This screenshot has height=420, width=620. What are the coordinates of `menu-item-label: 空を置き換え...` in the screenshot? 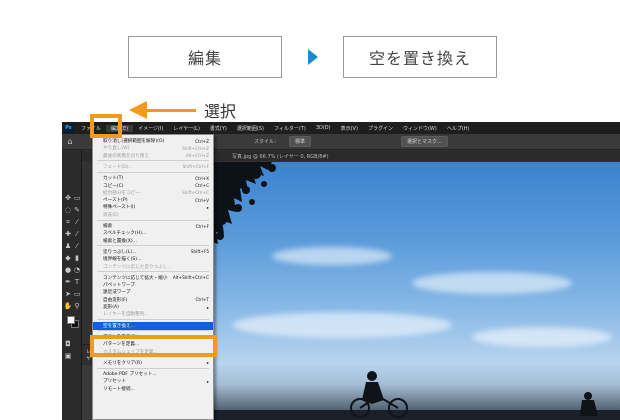 It's located at (119, 326).